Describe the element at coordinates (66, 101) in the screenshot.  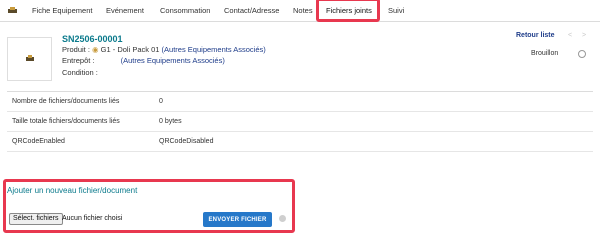
I see `info-key: Nombre de fichiers/documents liés` at that location.